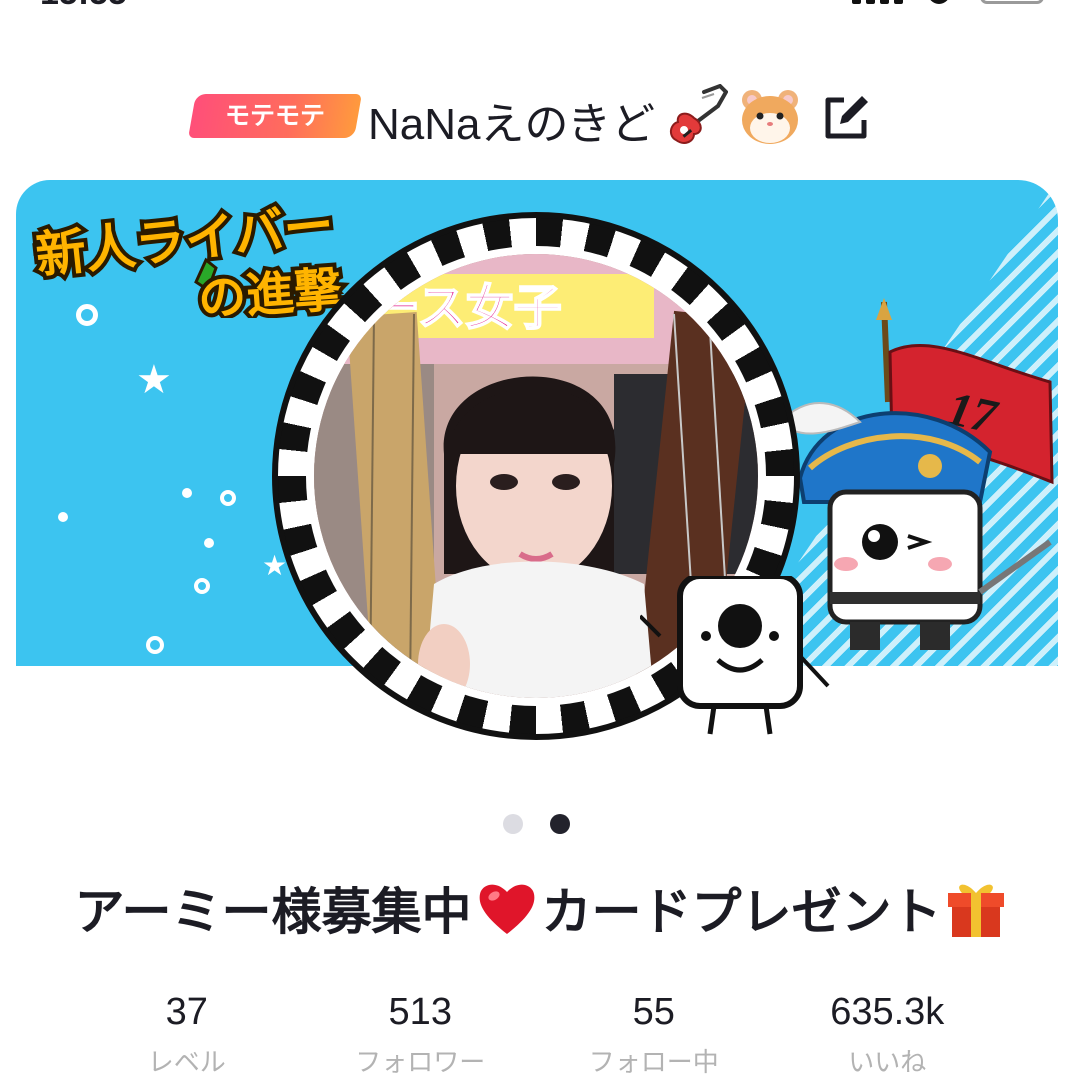  I want to click on stat-value: 55, so click(653, 1012).